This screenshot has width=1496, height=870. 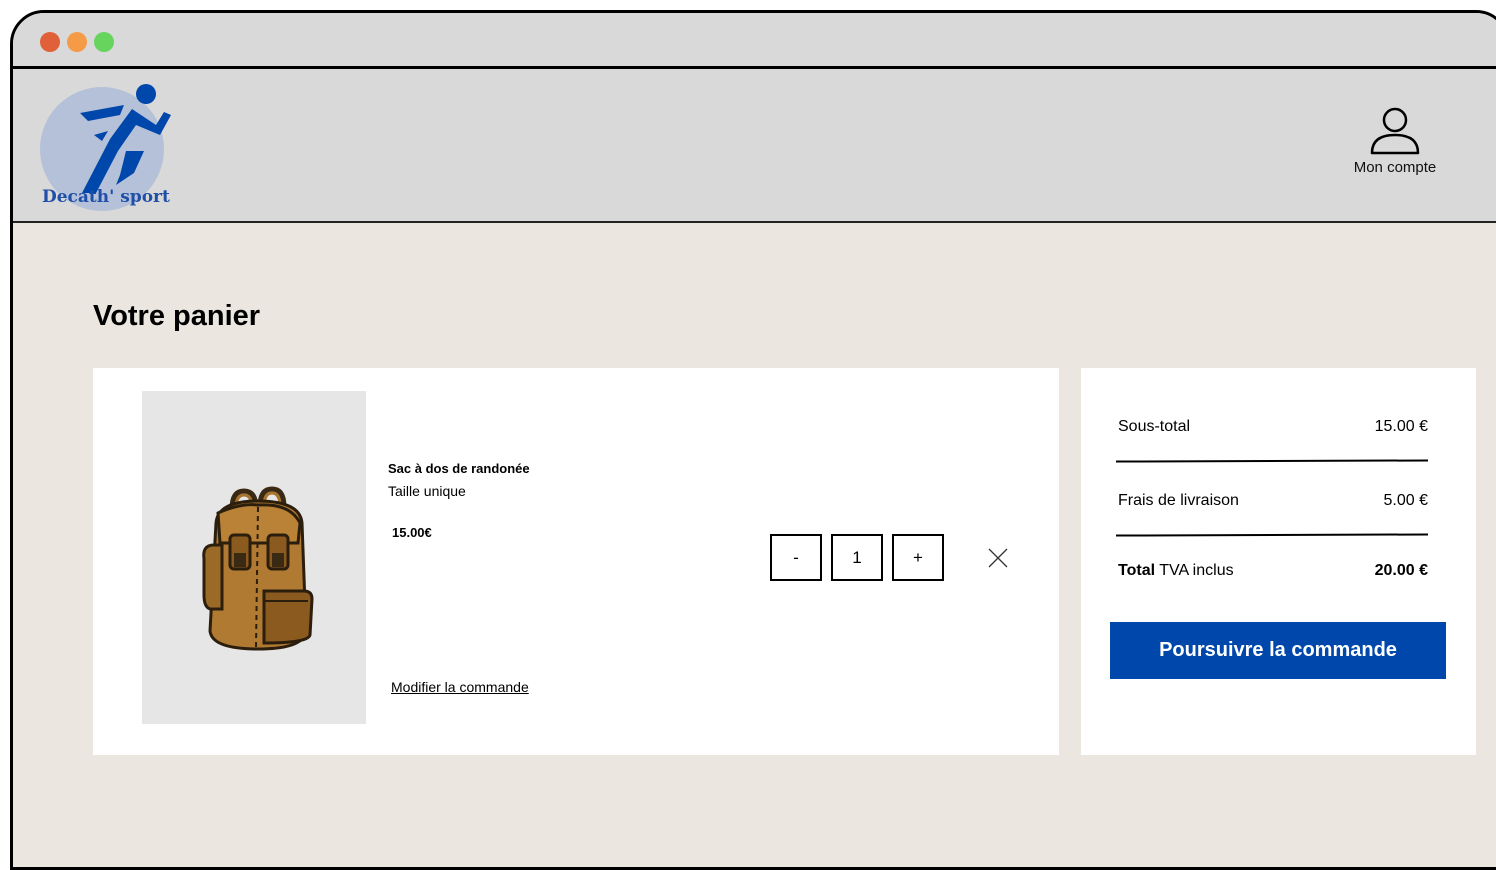 I want to click on total-tax-note: TVA inclus, so click(x=1194, y=570).